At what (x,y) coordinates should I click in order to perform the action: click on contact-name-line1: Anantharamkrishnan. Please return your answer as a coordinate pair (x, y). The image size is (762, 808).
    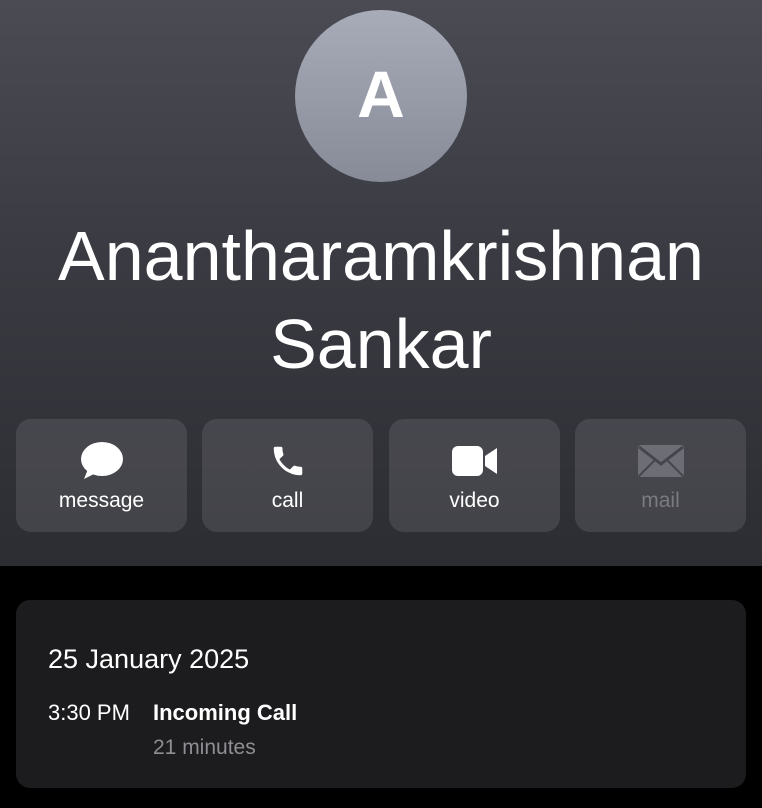
    Looking at the image, I should click on (381, 256).